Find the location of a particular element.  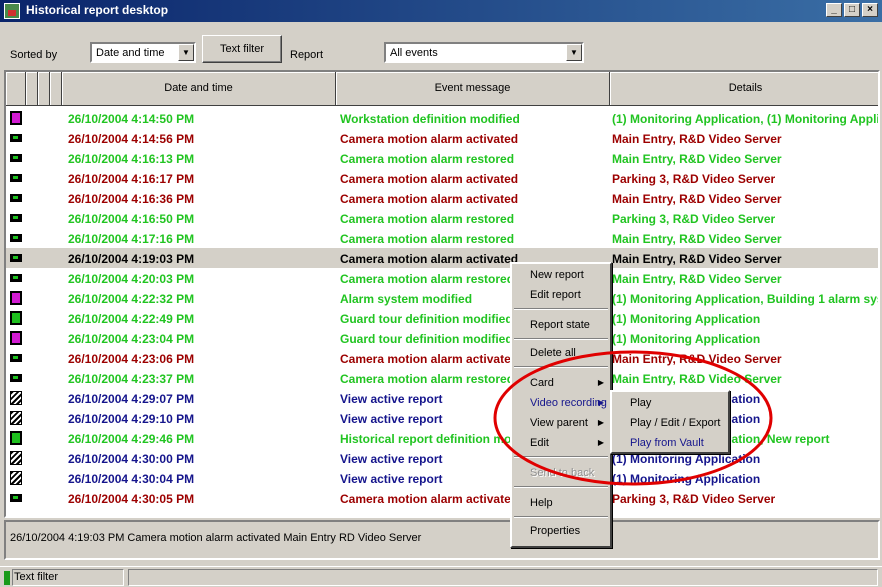

menu-item-properties: Properties is located at coordinates (561, 531).